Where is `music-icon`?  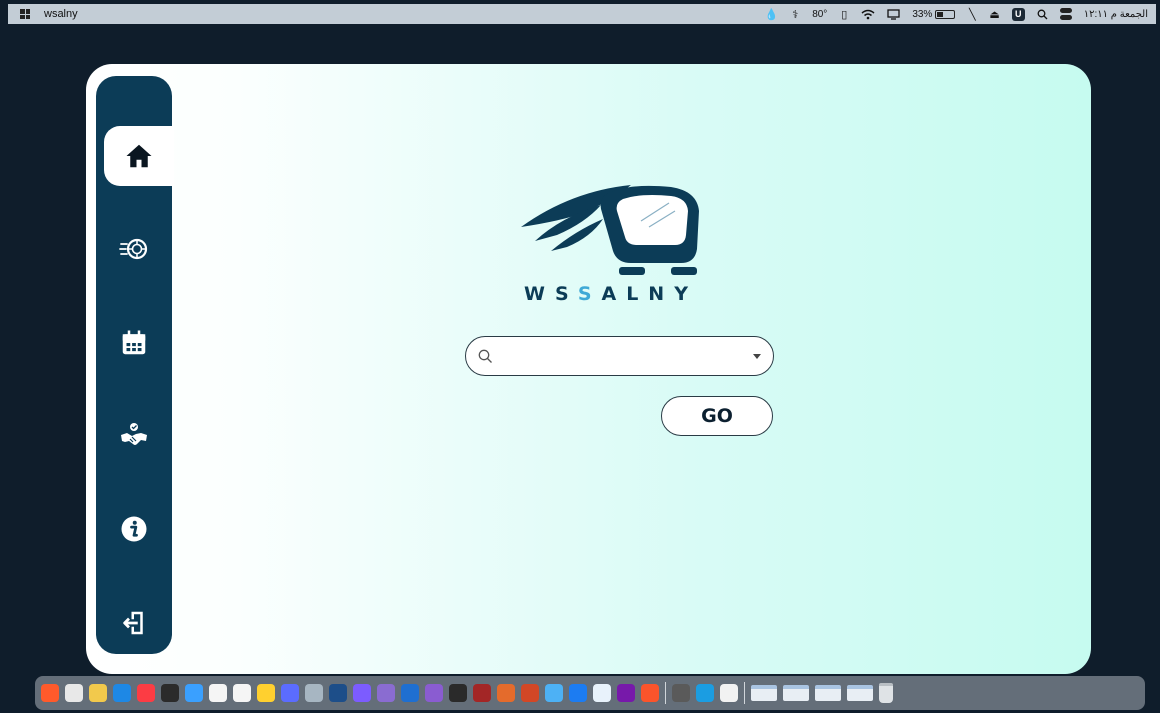
music-icon is located at coordinates (146, 693).